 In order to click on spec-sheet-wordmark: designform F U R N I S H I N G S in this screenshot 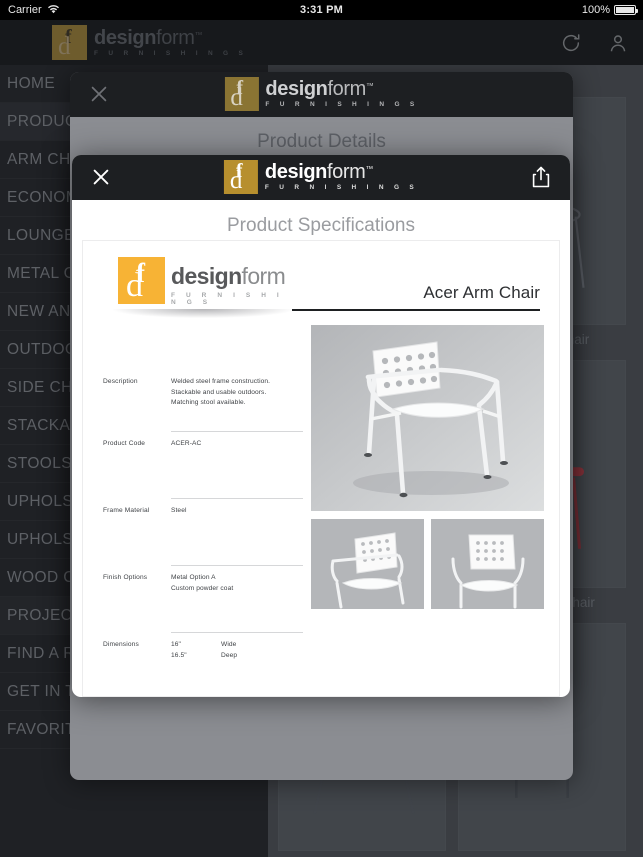, I will do `click(230, 285)`.